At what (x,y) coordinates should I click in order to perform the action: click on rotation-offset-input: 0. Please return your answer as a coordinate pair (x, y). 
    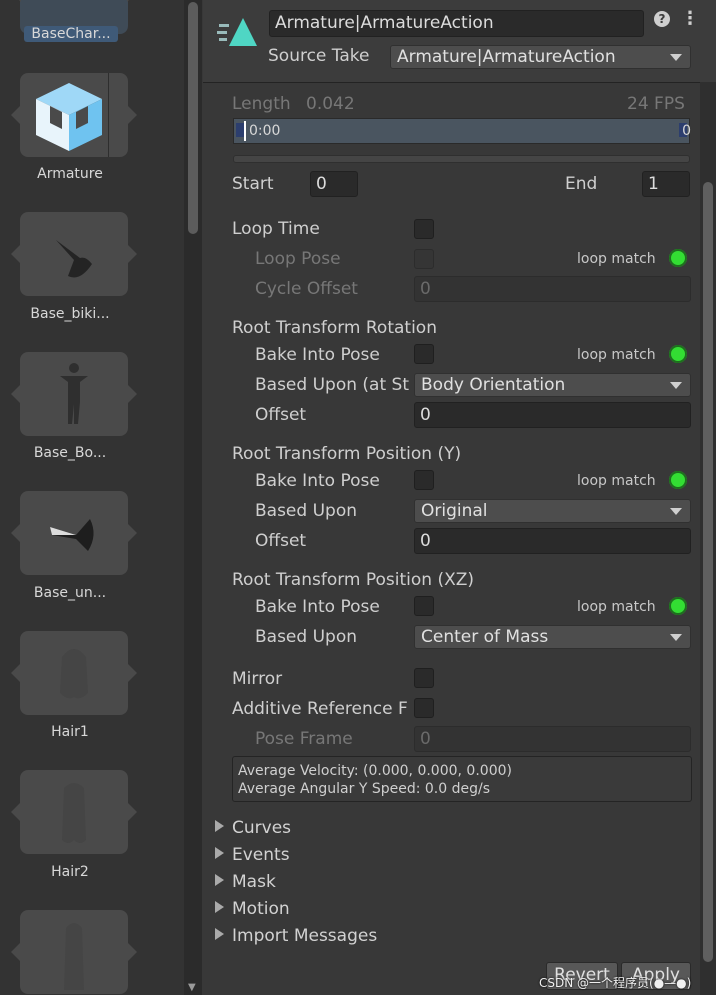
    Looking at the image, I should click on (552, 415).